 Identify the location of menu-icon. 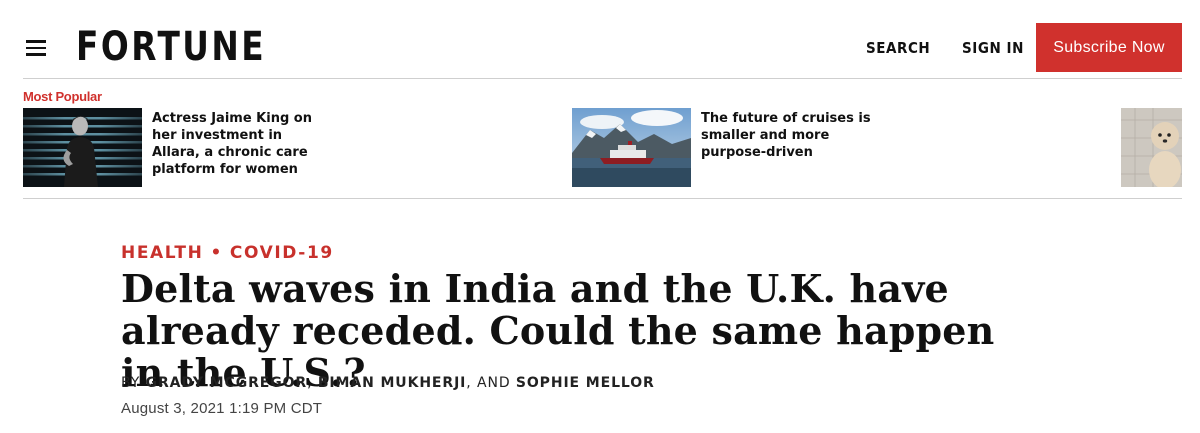
(36, 48).